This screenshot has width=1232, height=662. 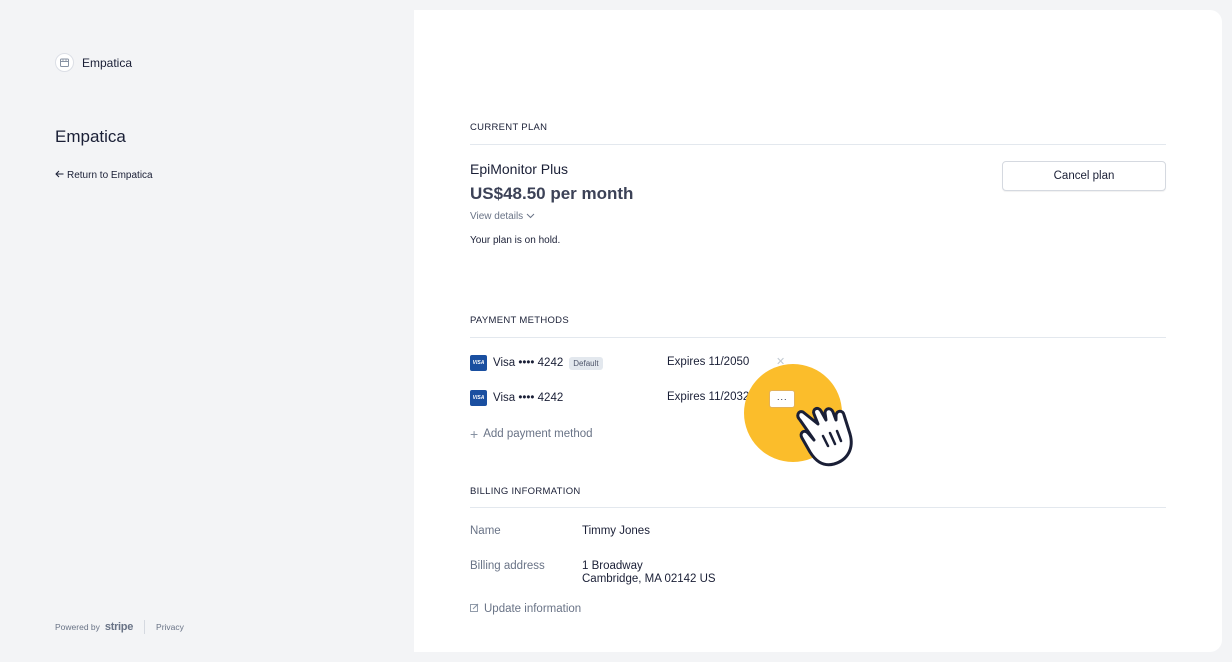 I want to click on update-information-label: Update information, so click(x=533, y=609).